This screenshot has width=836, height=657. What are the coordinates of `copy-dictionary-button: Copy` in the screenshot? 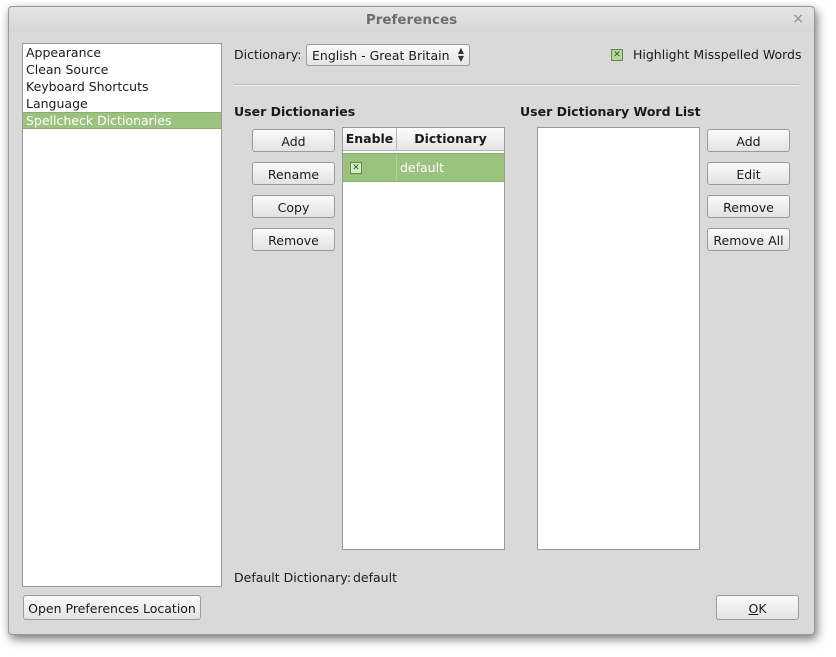 It's located at (293, 206).